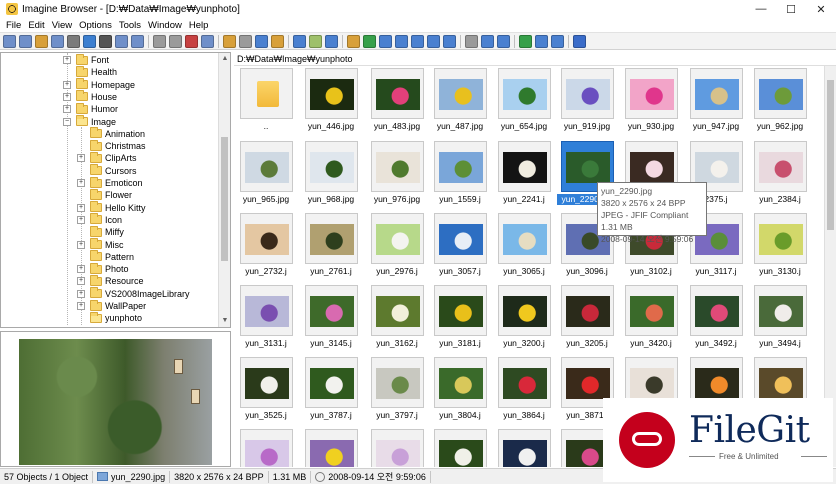  I want to click on thumbnail-item: yun_968.jpg, so click(333, 173).